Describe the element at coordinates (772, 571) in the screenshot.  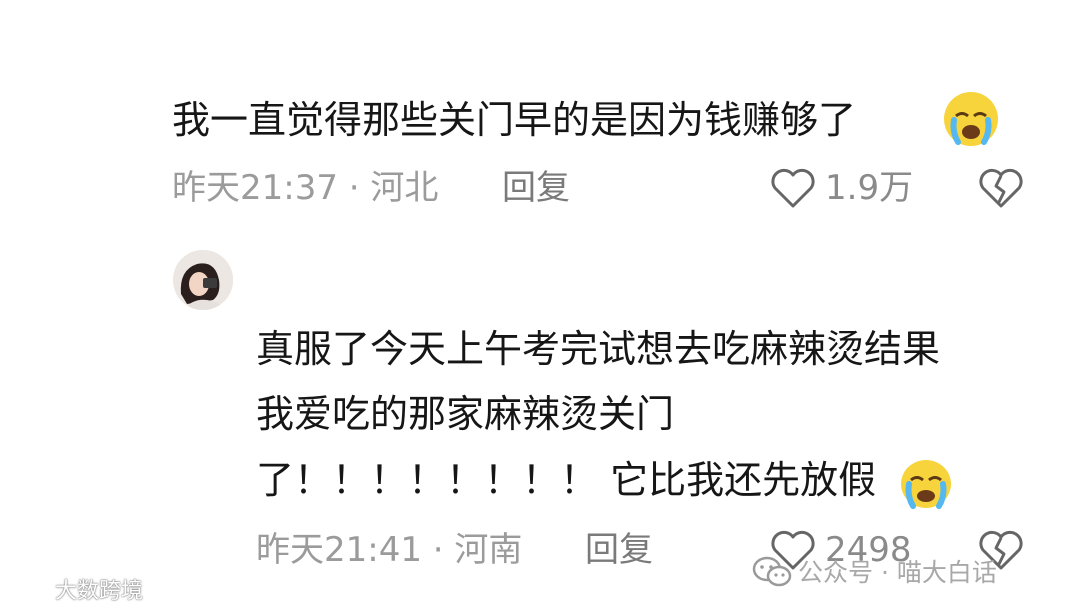
I see `wechat-icon` at that location.